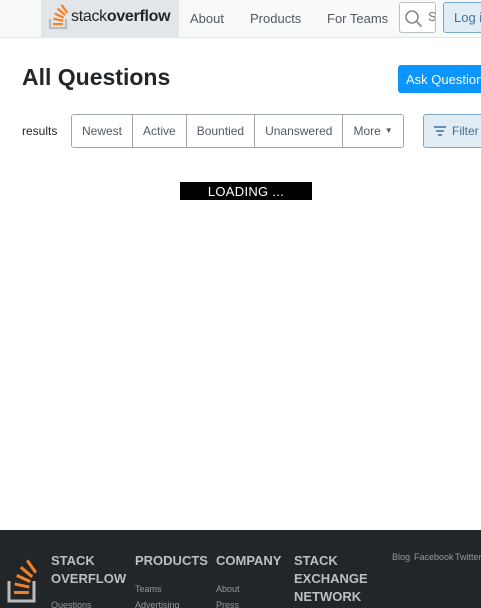 The height and width of the screenshot is (608, 481). I want to click on search-icon, so click(414, 19).